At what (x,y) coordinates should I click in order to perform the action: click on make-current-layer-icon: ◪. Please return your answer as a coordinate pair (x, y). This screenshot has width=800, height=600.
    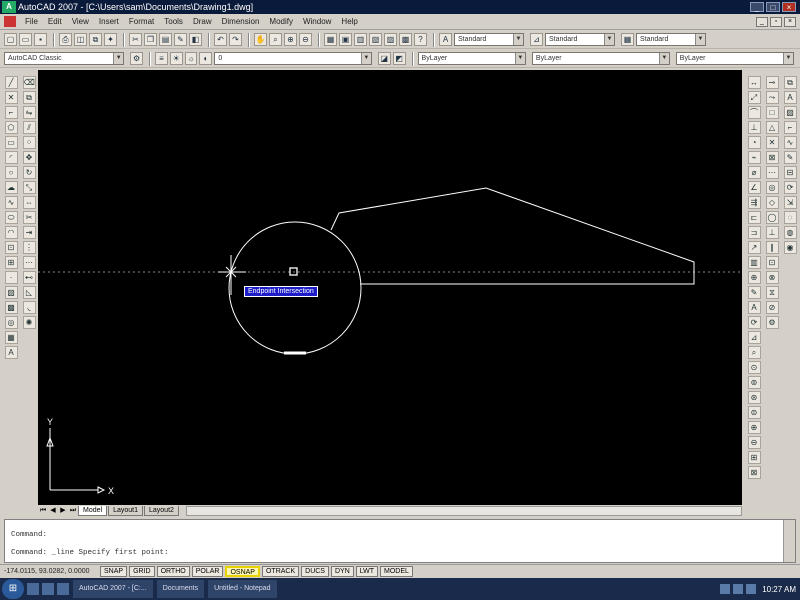
    Looking at the image, I should click on (384, 58).